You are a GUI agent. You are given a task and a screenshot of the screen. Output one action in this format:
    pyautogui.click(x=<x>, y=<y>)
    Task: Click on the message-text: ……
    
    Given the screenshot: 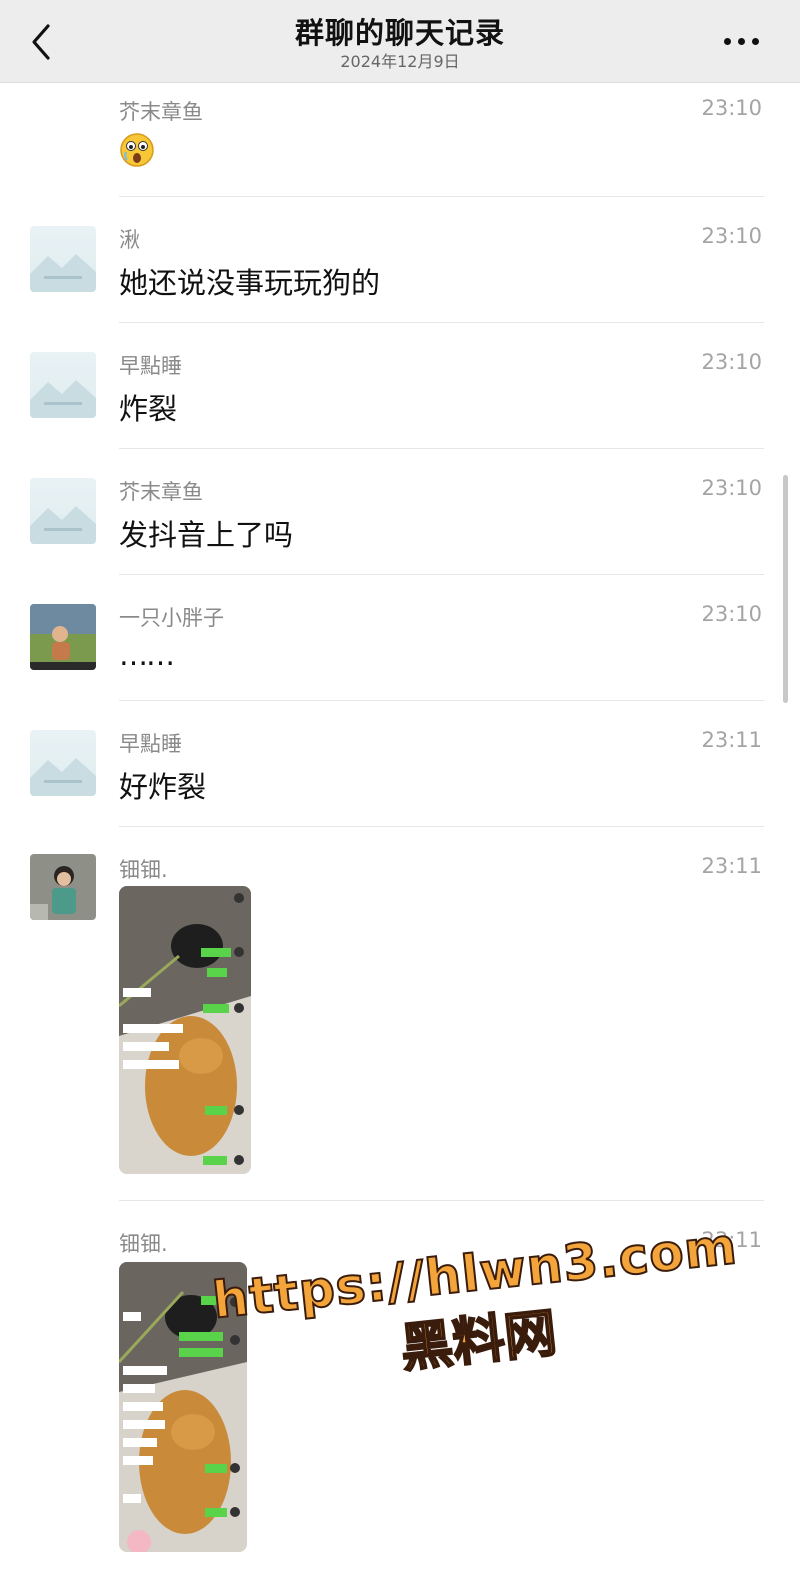 What is the action you would take?
    pyautogui.click(x=147, y=655)
    